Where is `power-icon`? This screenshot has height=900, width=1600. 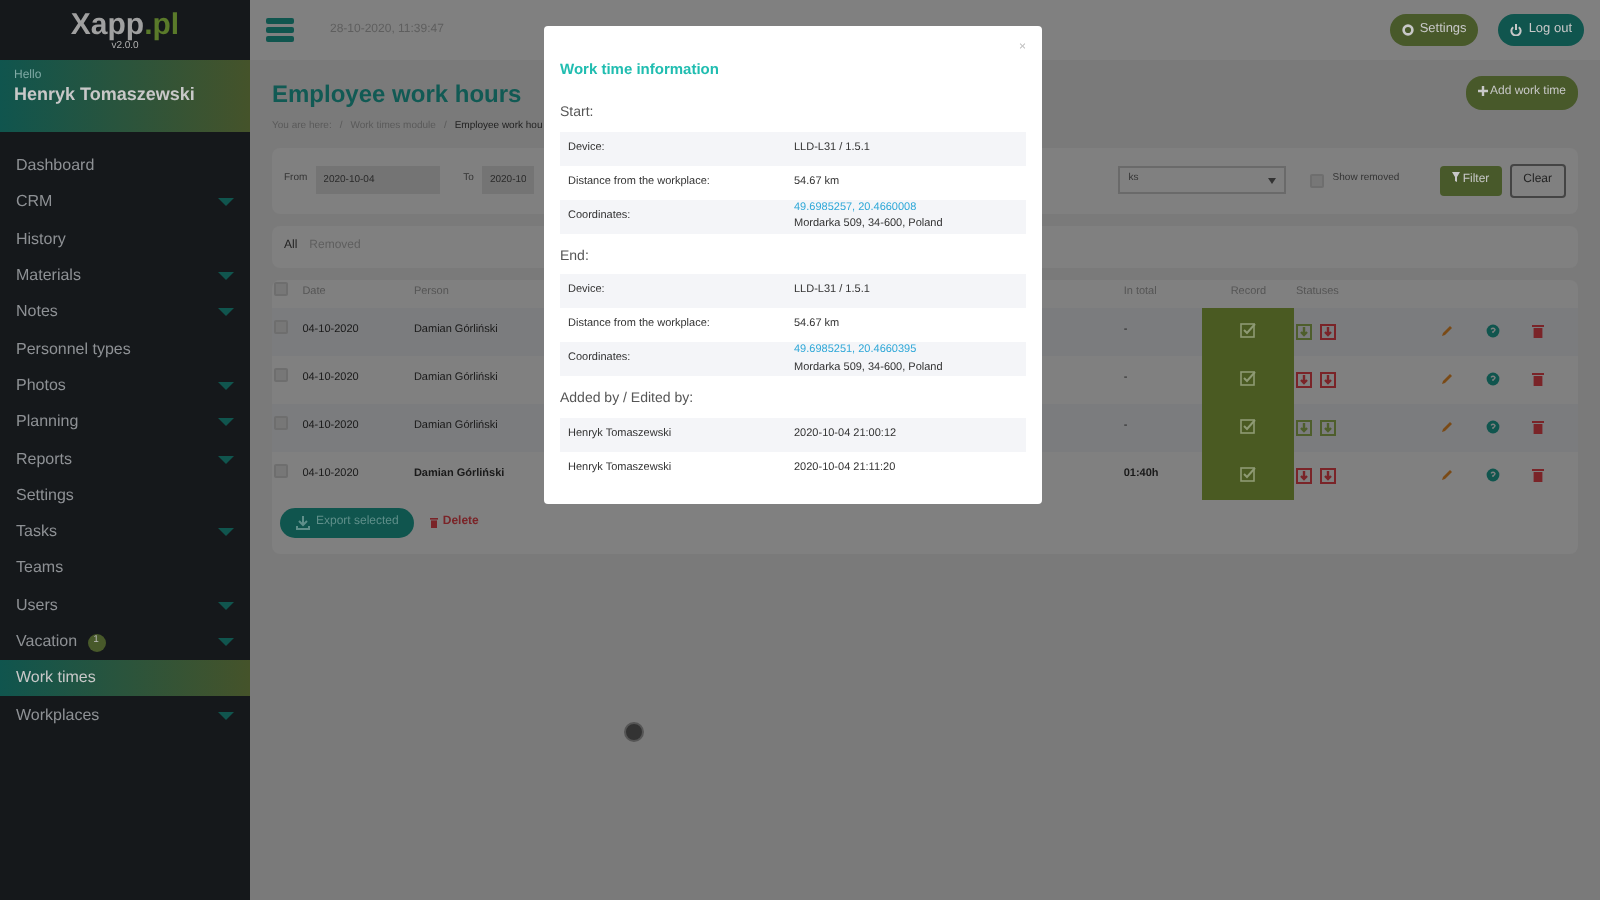 power-icon is located at coordinates (1516, 30).